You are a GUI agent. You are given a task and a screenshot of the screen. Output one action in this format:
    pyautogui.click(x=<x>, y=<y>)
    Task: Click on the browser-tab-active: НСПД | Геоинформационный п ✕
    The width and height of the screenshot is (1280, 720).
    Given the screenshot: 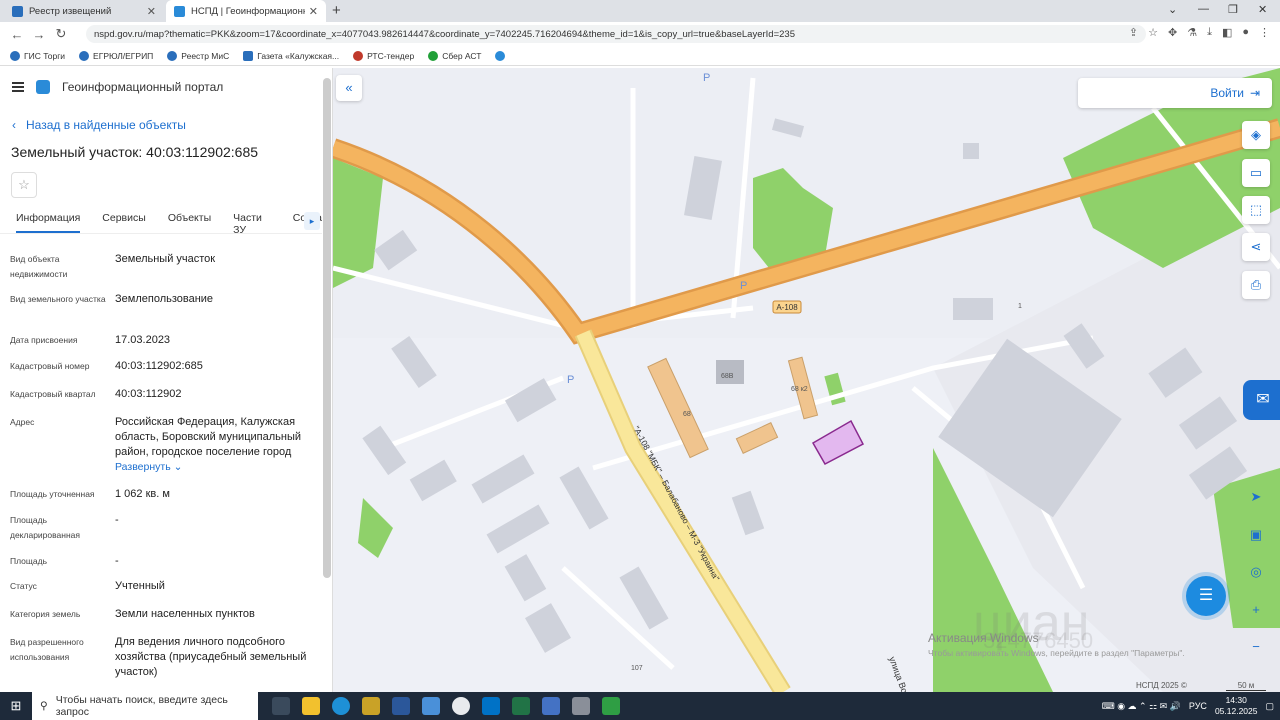 What is the action you would take?
    pyautogui.click(x=246, y=11)
    